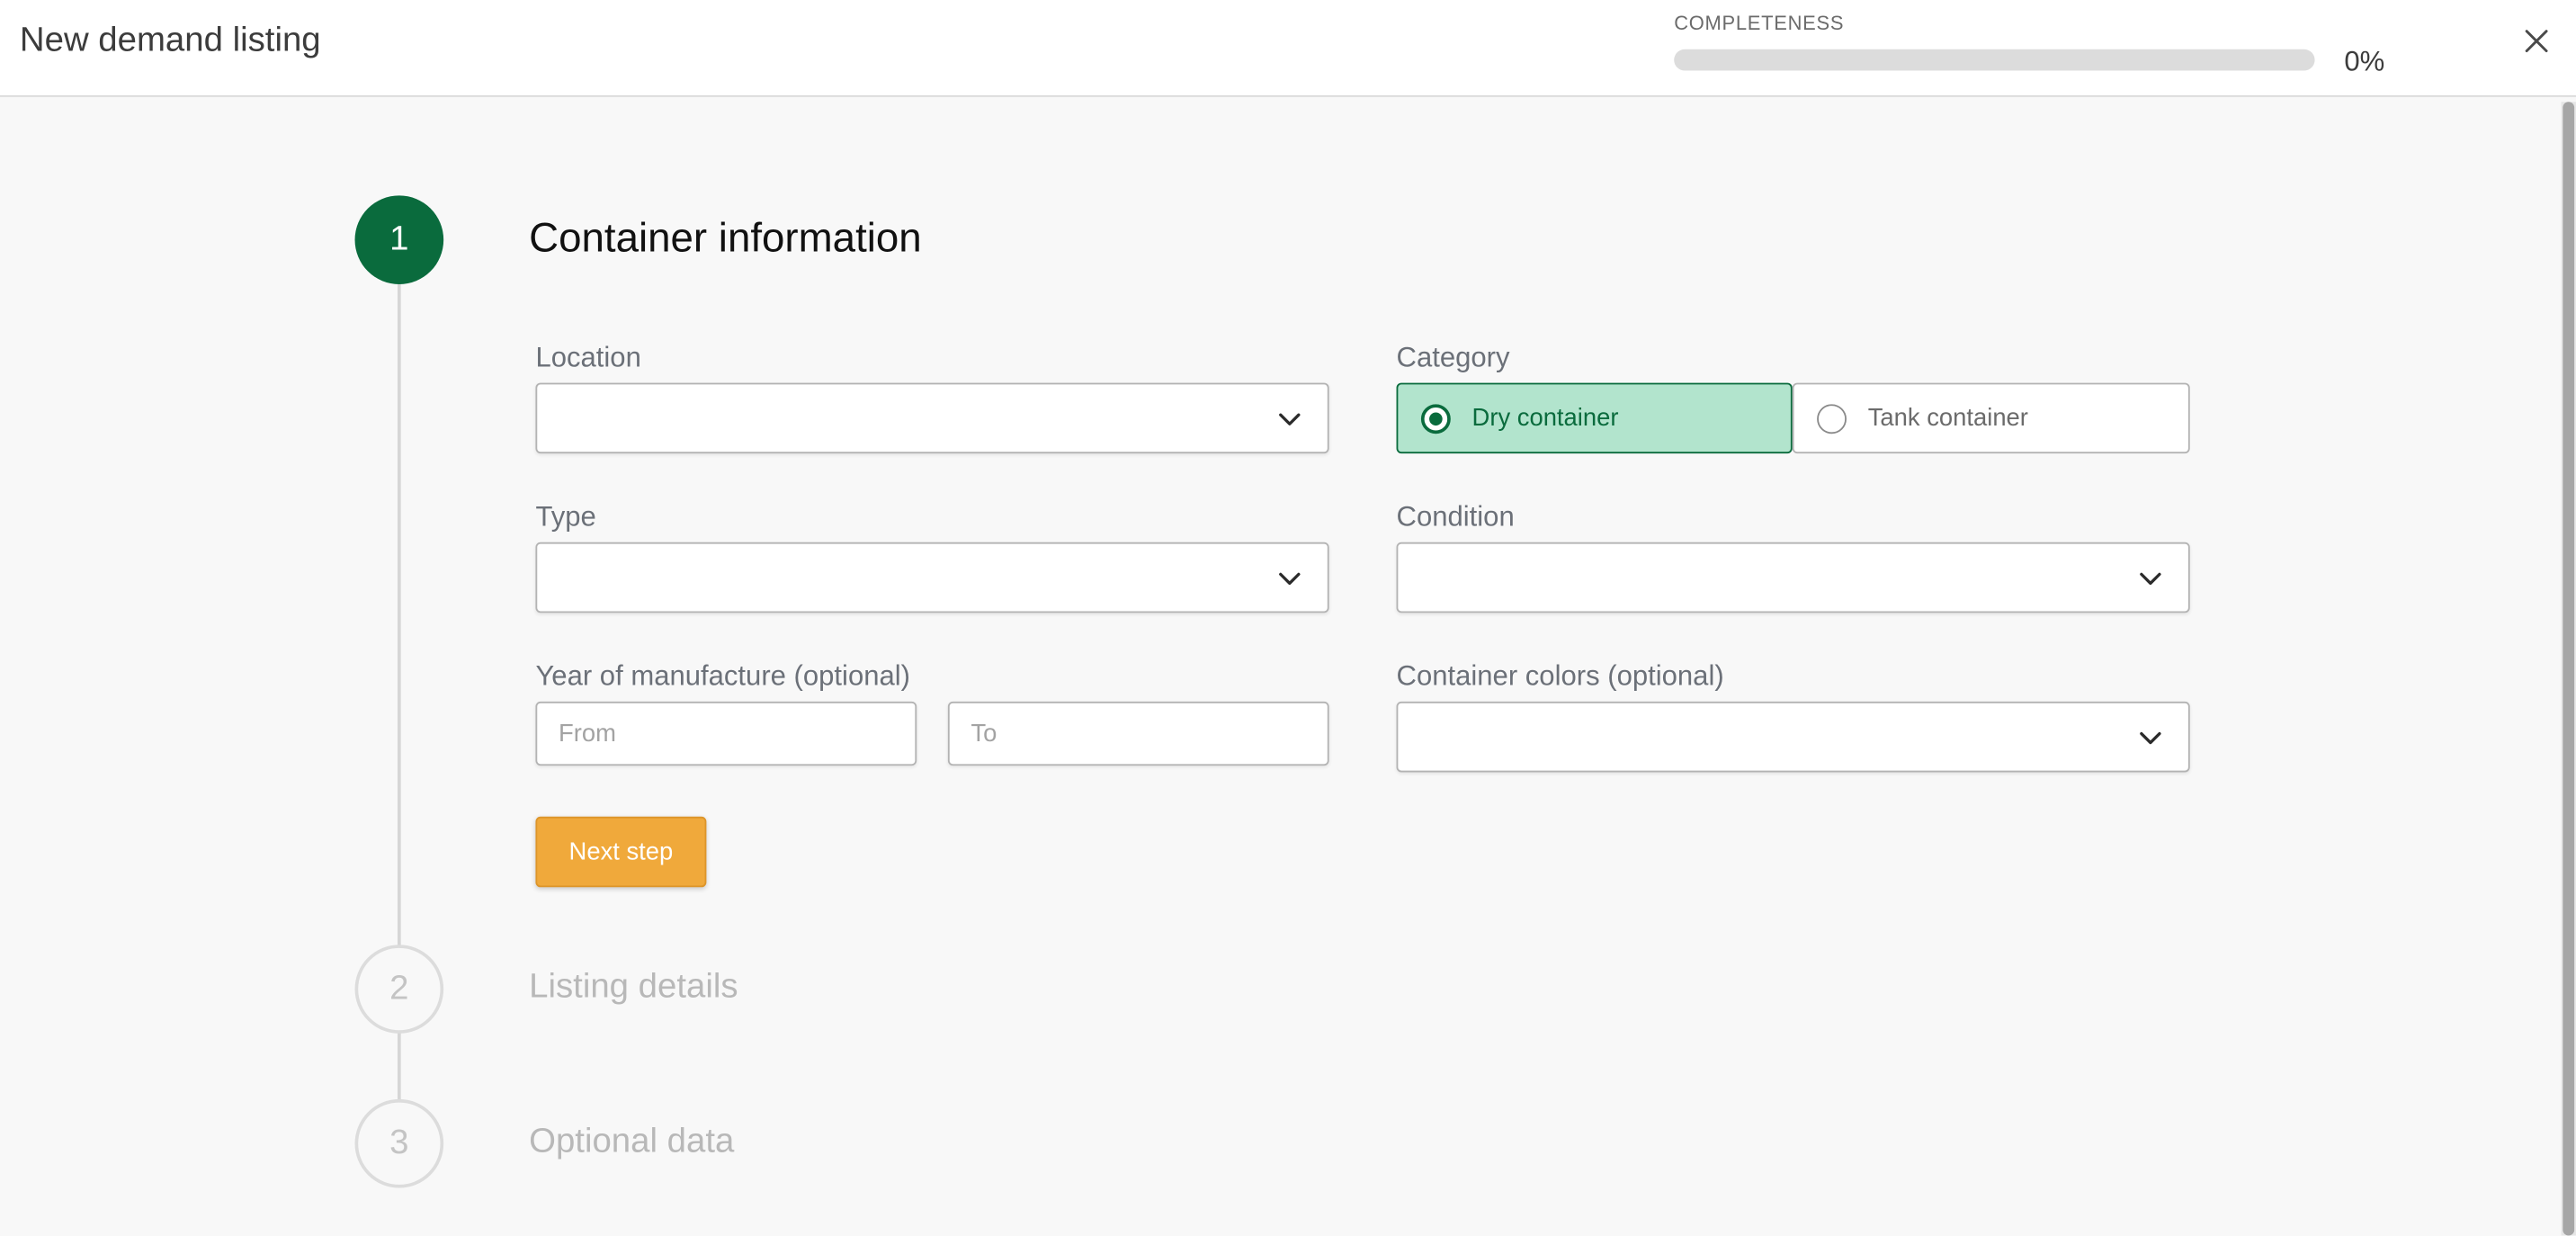  Describe the element at coordinates (1288, 48) in the screenshot. I see `header: New demand listing COMPLETENESS 0%` at that location.